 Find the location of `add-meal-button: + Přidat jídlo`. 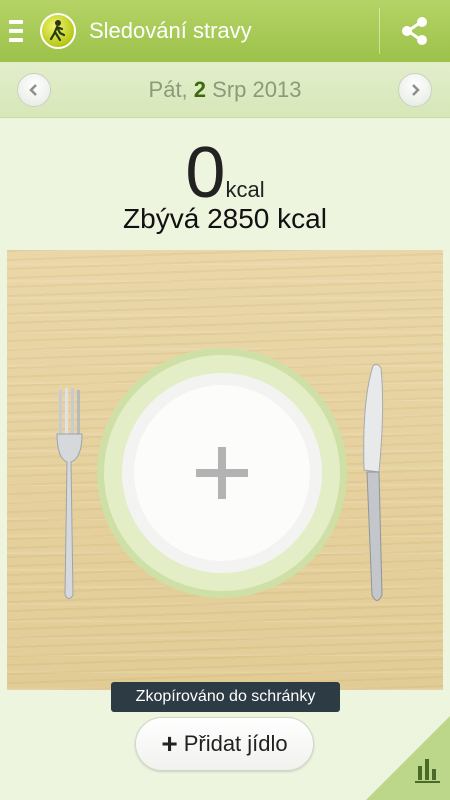

add-meal-button: + Přidat jídlo is located at coordinates (224, 744).